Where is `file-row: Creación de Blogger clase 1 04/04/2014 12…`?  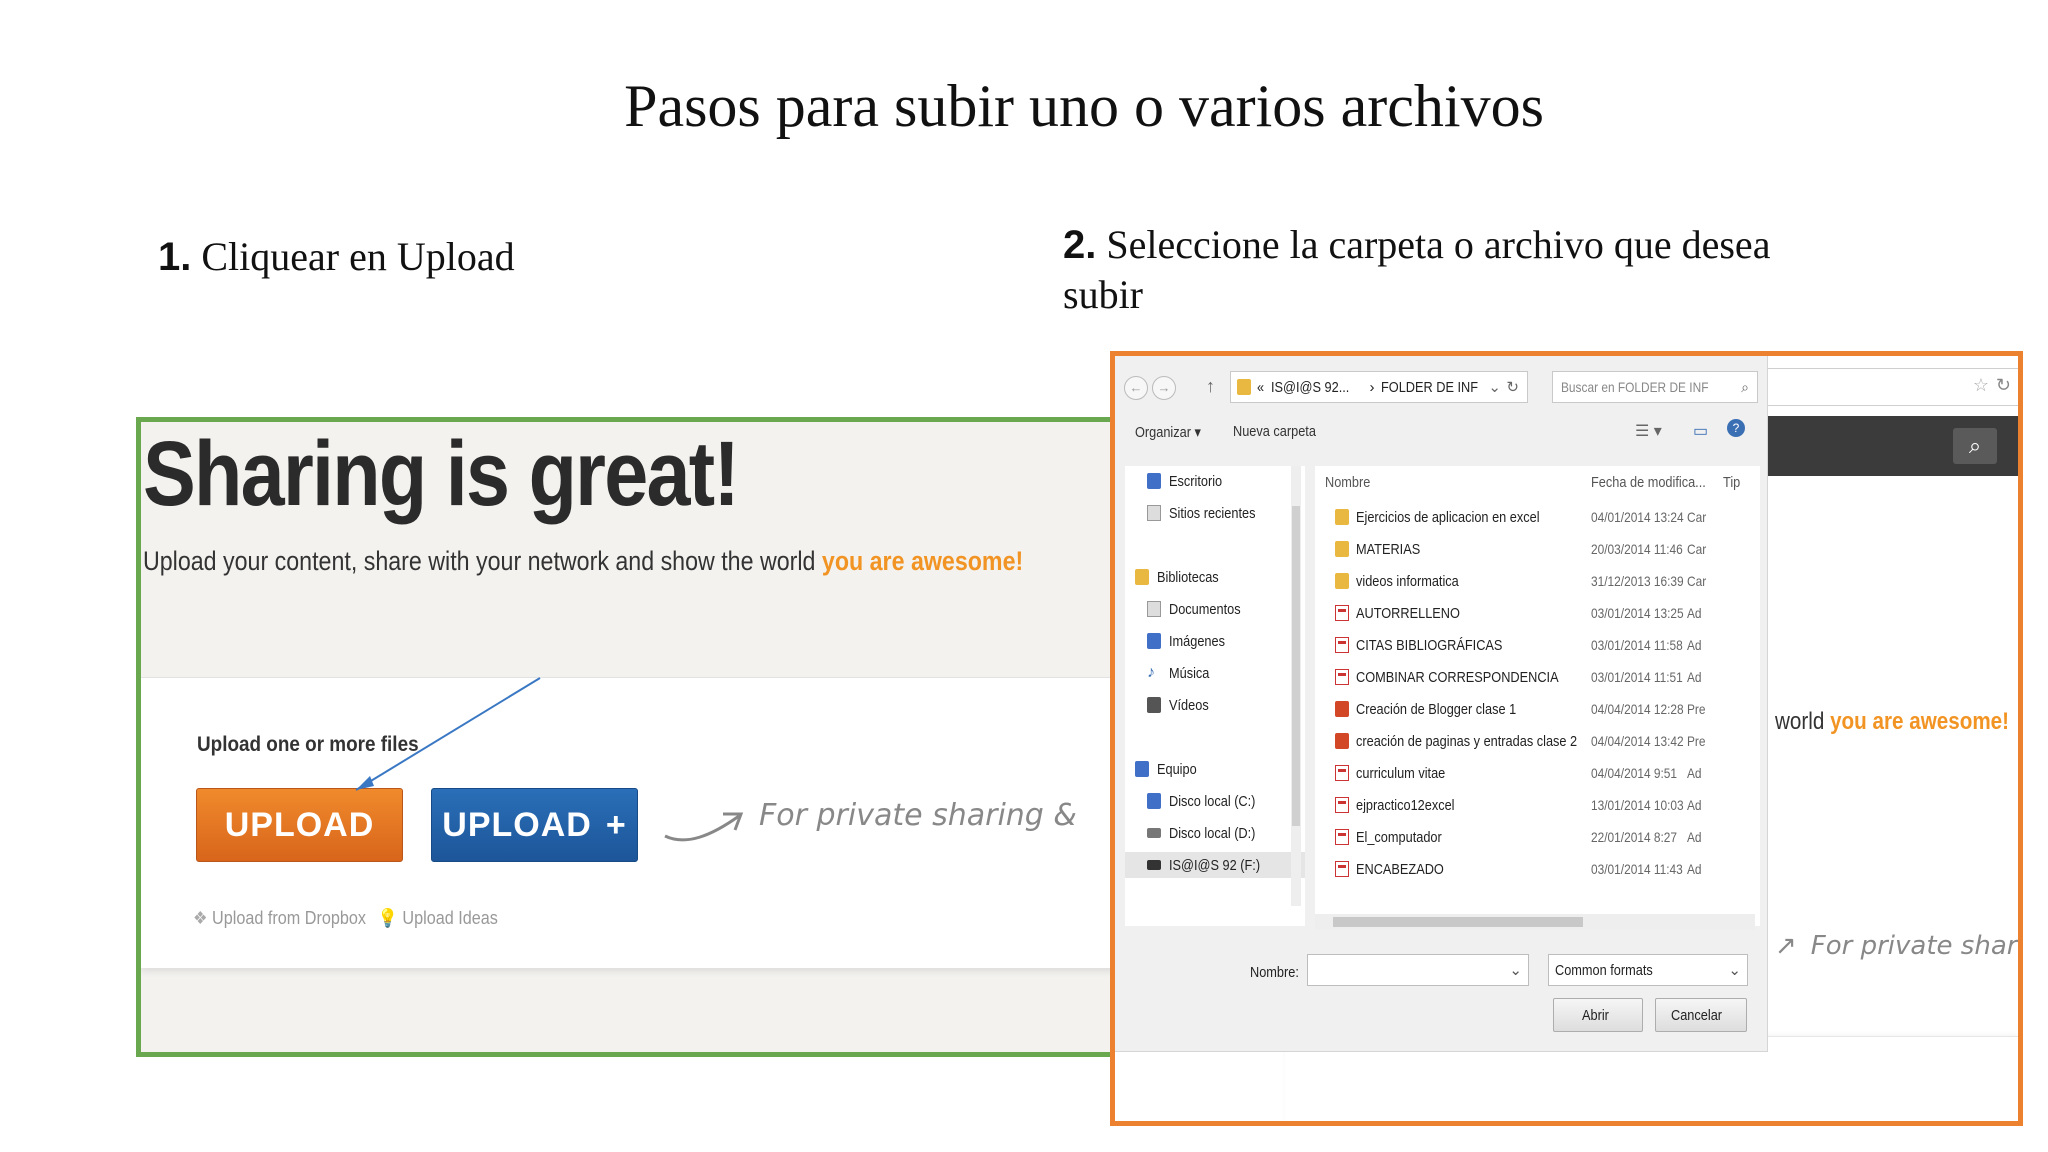
file-row: Creación de Blogger clase 1 04/04/2014 12… is located at coordinates (1537, 709).